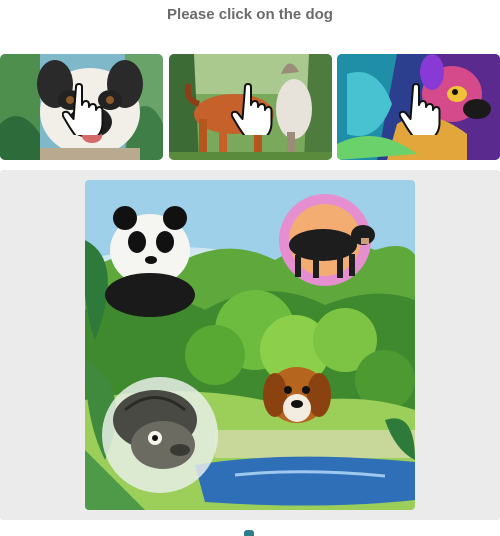 The width and height of the screenshot is (500, 536). What do you see at coordinates (250, 14) in the screenshot?
I see `challenge-prompt: Please click on the dog` at bounding box center [250, 14].